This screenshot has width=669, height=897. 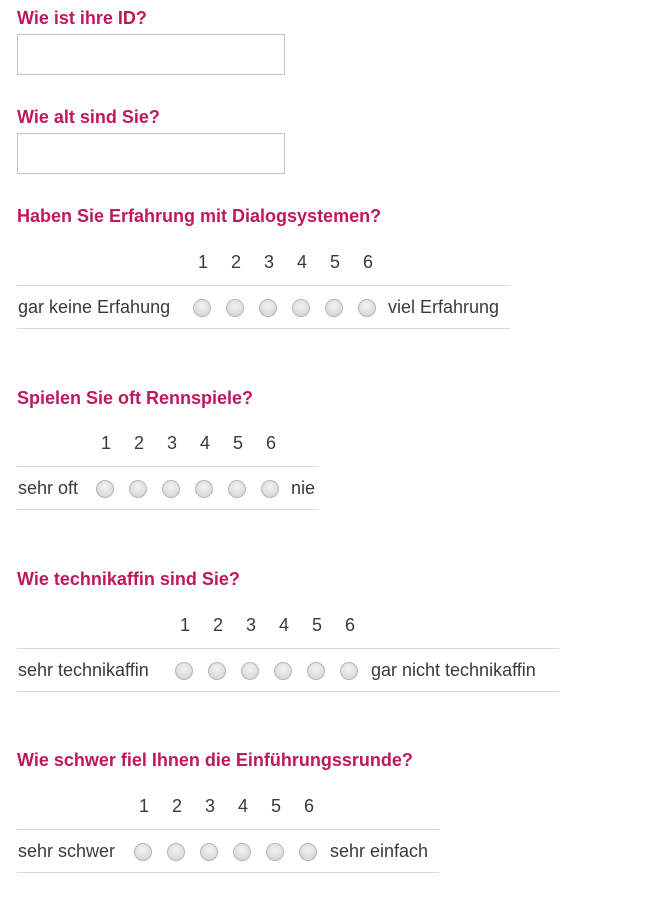 I want to click on question-age-label: Wie alt sind Sie?, so click(x=88, y=117).